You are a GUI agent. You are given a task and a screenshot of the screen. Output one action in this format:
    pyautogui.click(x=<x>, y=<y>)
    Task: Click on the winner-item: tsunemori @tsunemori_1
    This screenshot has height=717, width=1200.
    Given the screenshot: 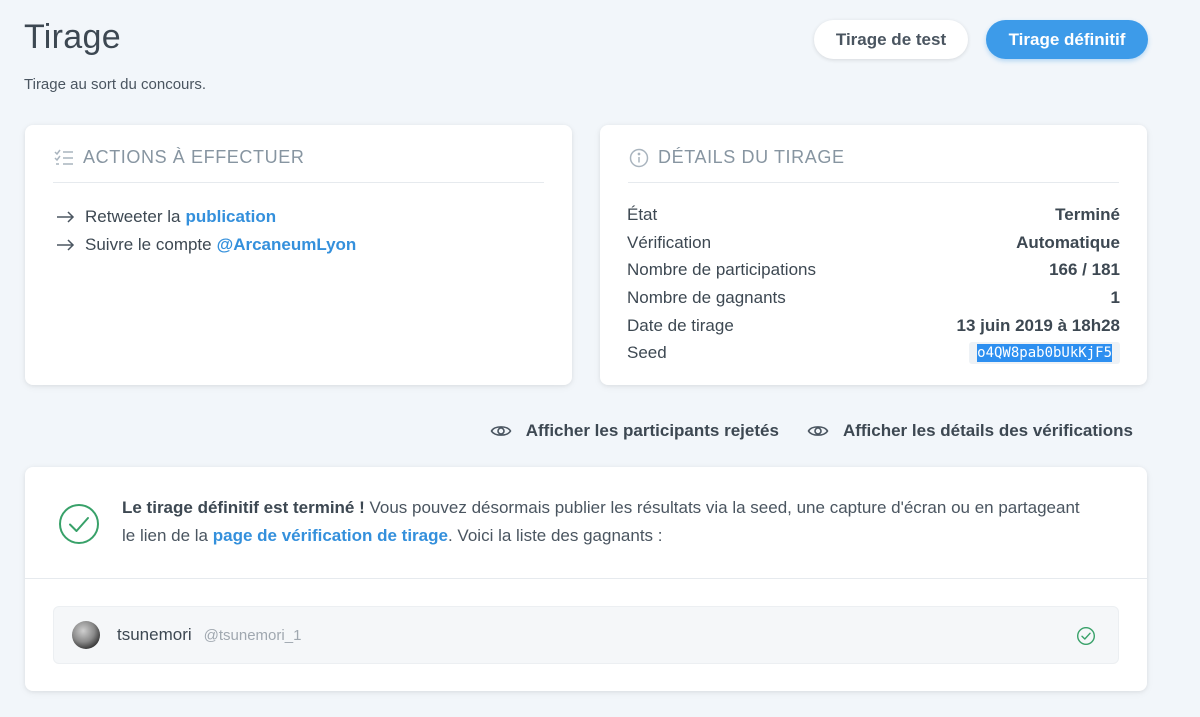 What is the action you would take?
    pyautogui.click(x=586, y=635)
    